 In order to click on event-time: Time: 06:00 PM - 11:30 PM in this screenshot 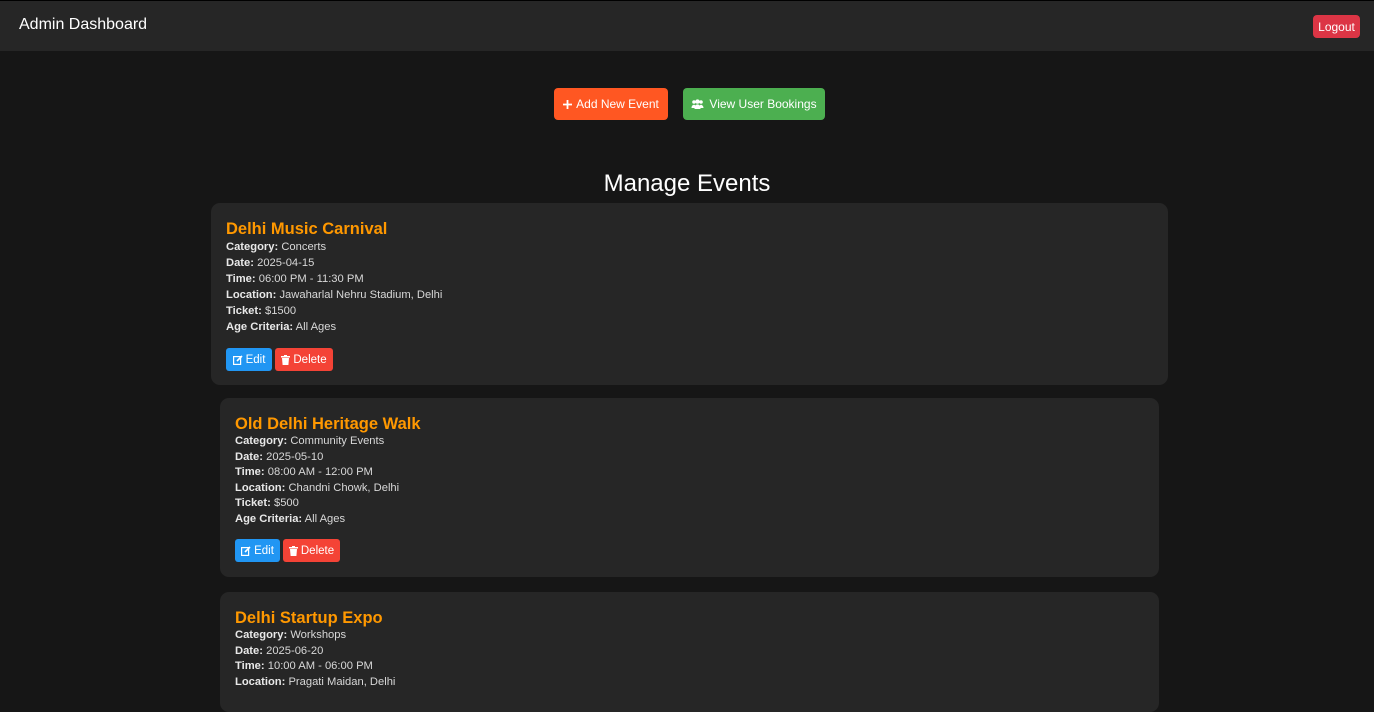, I will do `click(295, 279)`.